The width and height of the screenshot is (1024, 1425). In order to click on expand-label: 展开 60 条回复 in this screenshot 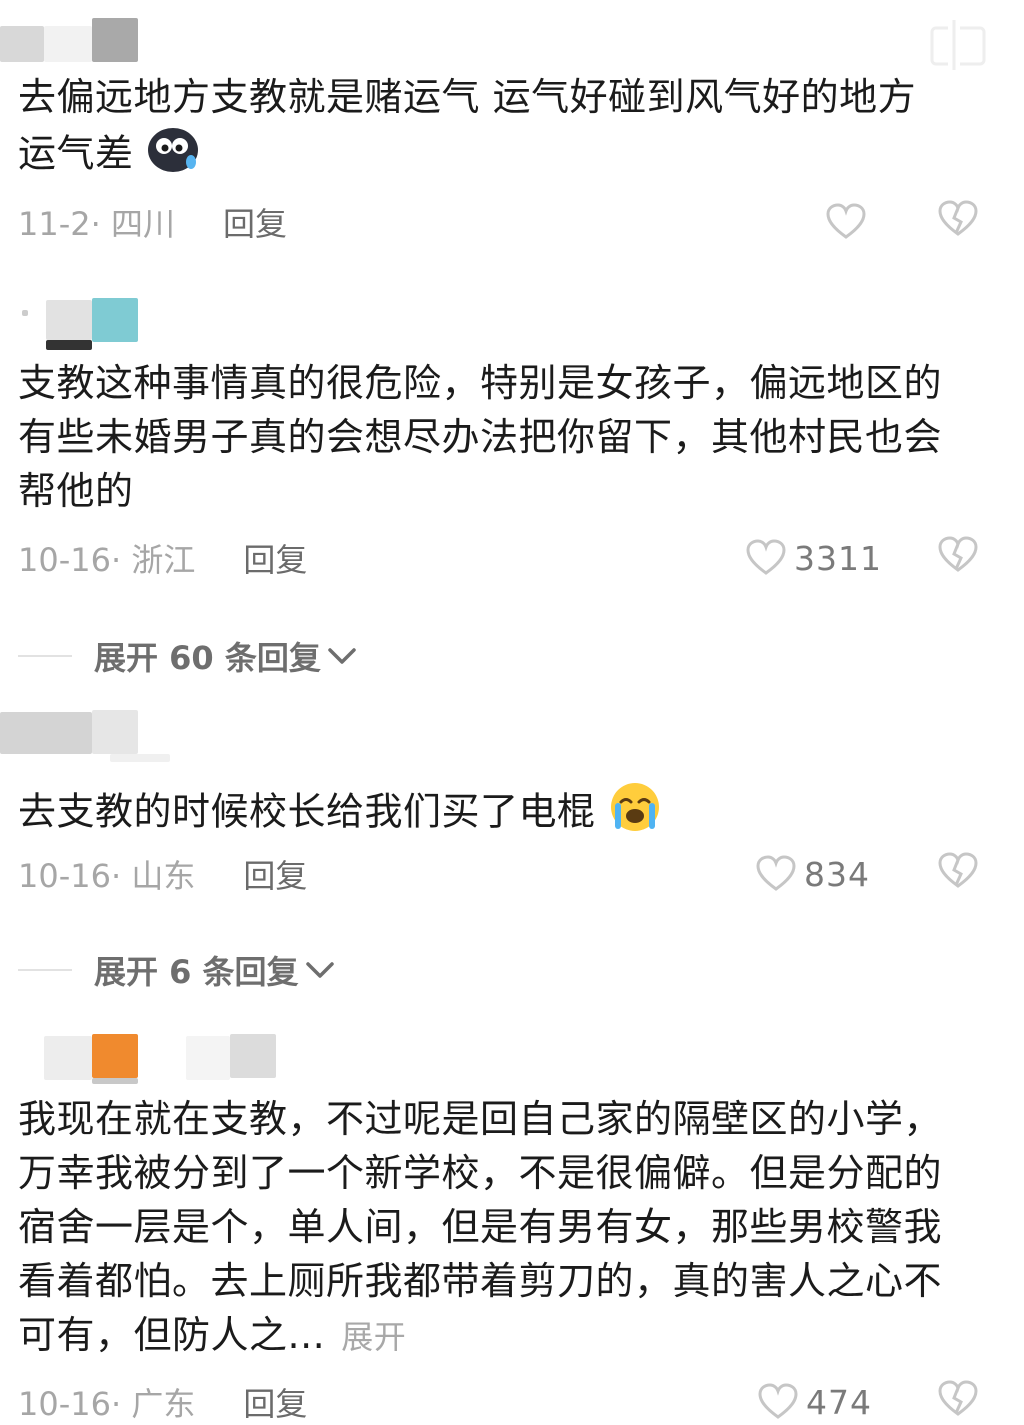, I will do `click(207, 658)`.